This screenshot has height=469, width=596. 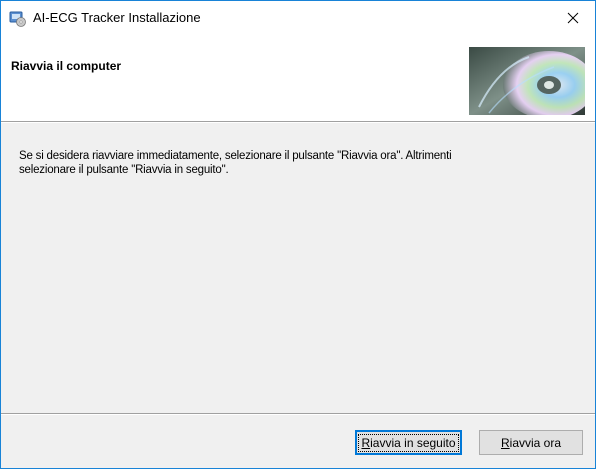 I want to click on restart-now-label: iavvia ora, so click(x=535, y=442).